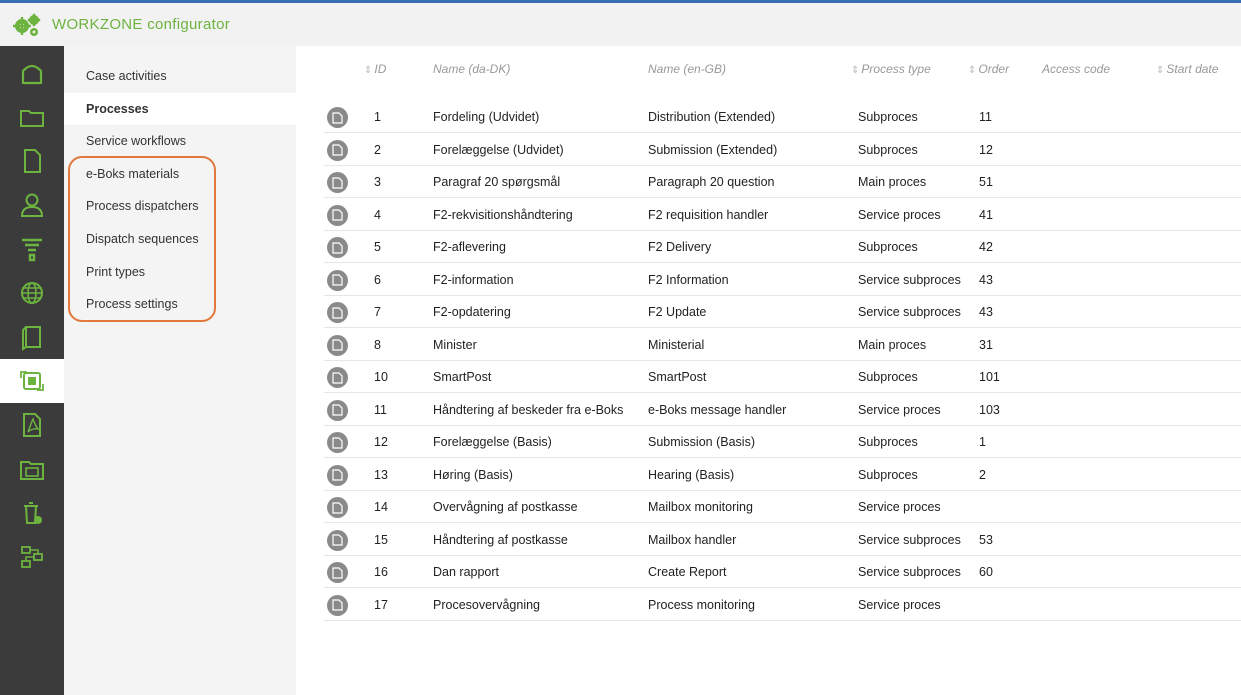 This screenshot has height=695, width=1241. I want to click on trash-icon, so click(33, 513).